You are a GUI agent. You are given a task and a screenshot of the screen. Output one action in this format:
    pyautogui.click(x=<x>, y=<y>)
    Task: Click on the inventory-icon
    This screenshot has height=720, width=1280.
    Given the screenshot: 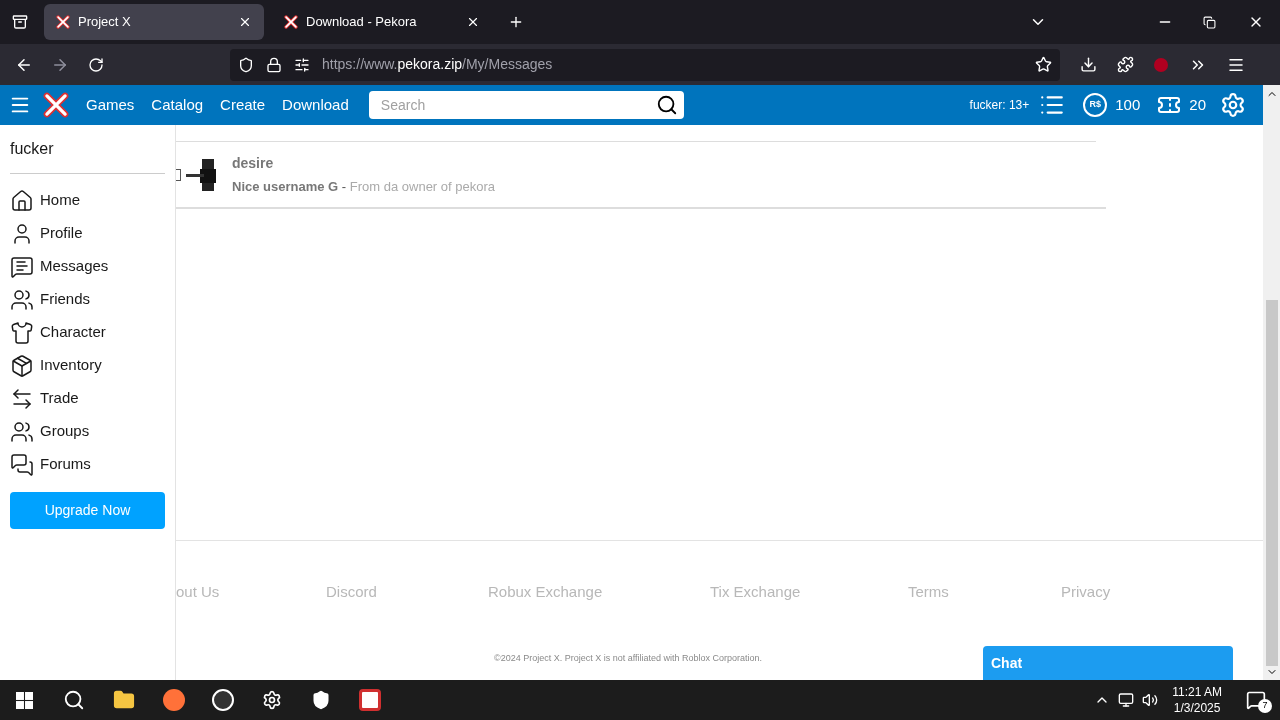 What is the action you would take?
    pyautogui.click(x=22, y=365)
    